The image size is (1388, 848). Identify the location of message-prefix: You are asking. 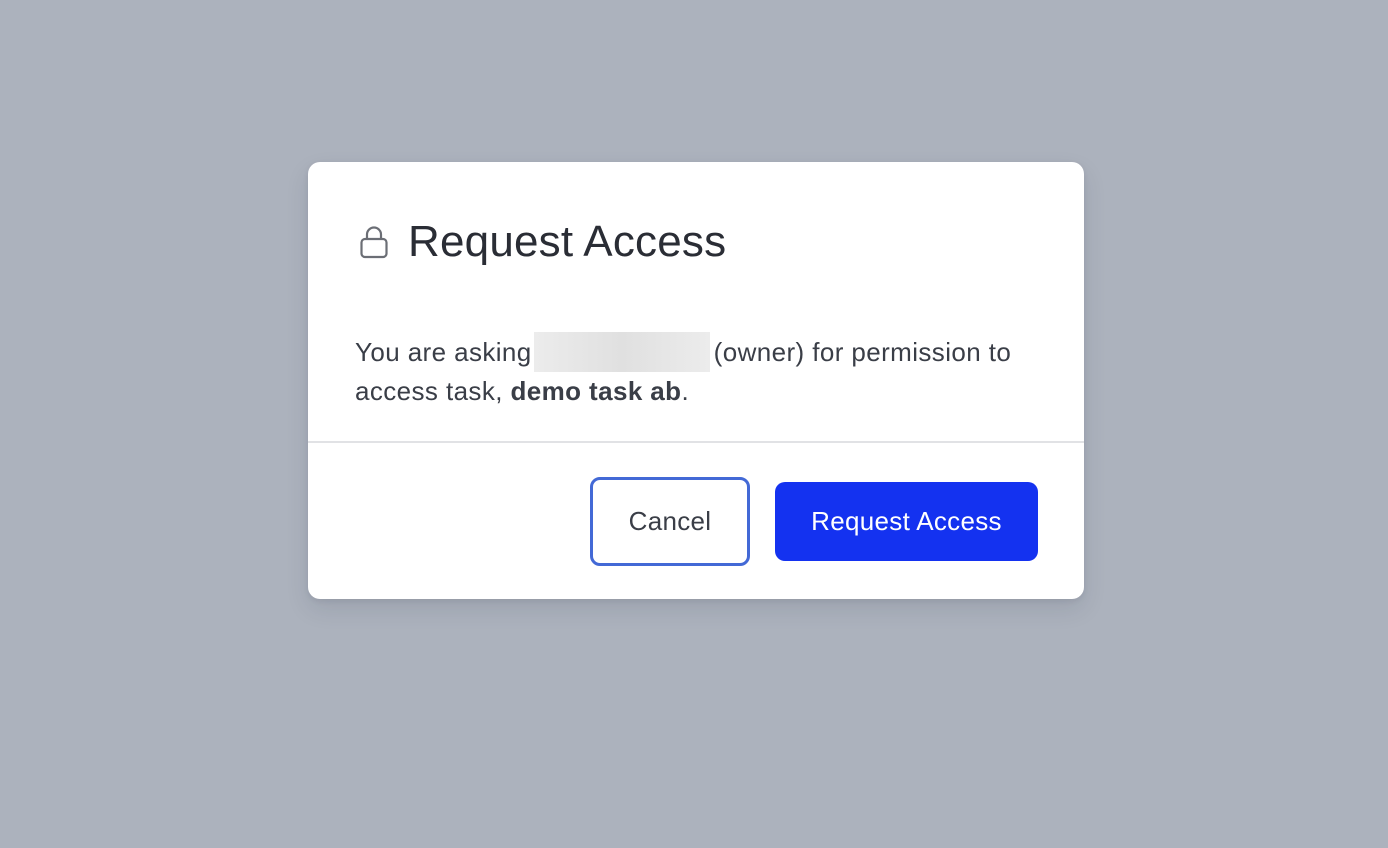
(443, 352).